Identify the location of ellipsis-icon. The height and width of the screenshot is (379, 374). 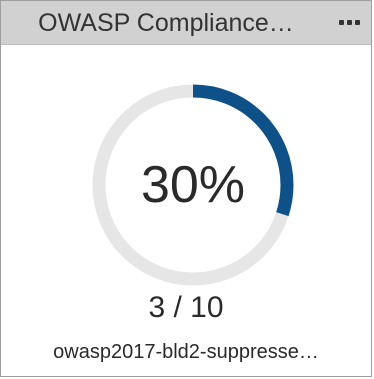
(350, 22).